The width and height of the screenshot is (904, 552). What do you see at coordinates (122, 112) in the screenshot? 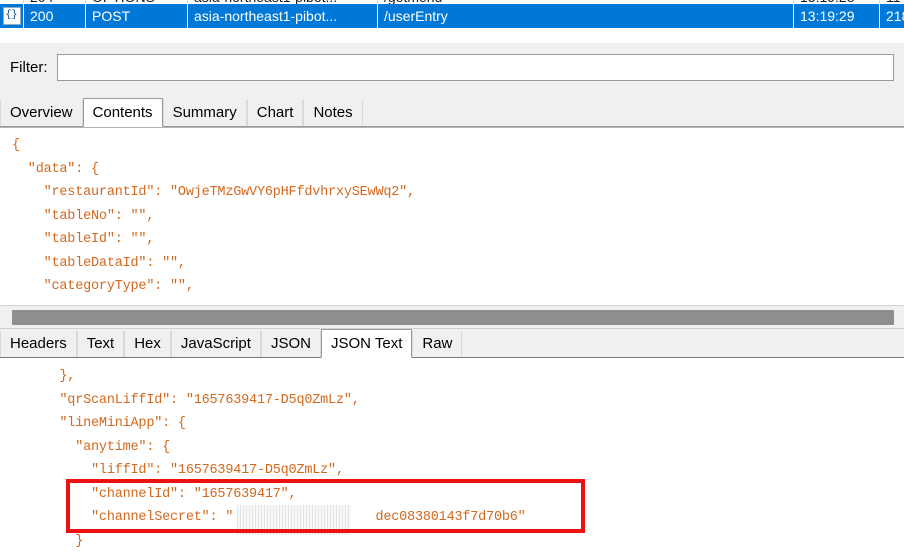
I see `tab-contents: Contents` at bounding box center [122, 112].